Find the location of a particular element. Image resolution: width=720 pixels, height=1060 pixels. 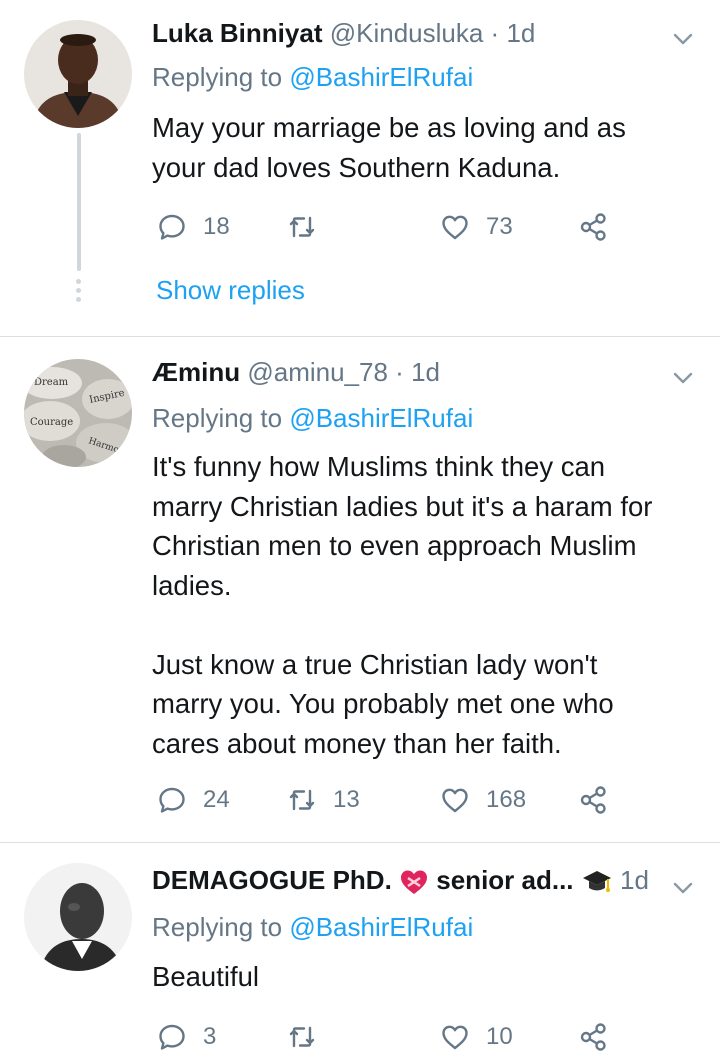

retweet-count: 13 is located at coordinates (346, 799).